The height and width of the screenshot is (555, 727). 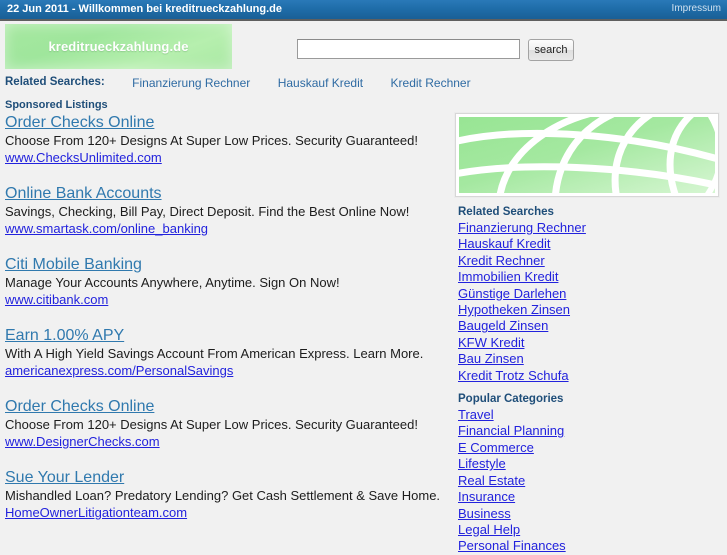 I want to click on listing-title: Sue Your Lender, so click(x=64, y=477).